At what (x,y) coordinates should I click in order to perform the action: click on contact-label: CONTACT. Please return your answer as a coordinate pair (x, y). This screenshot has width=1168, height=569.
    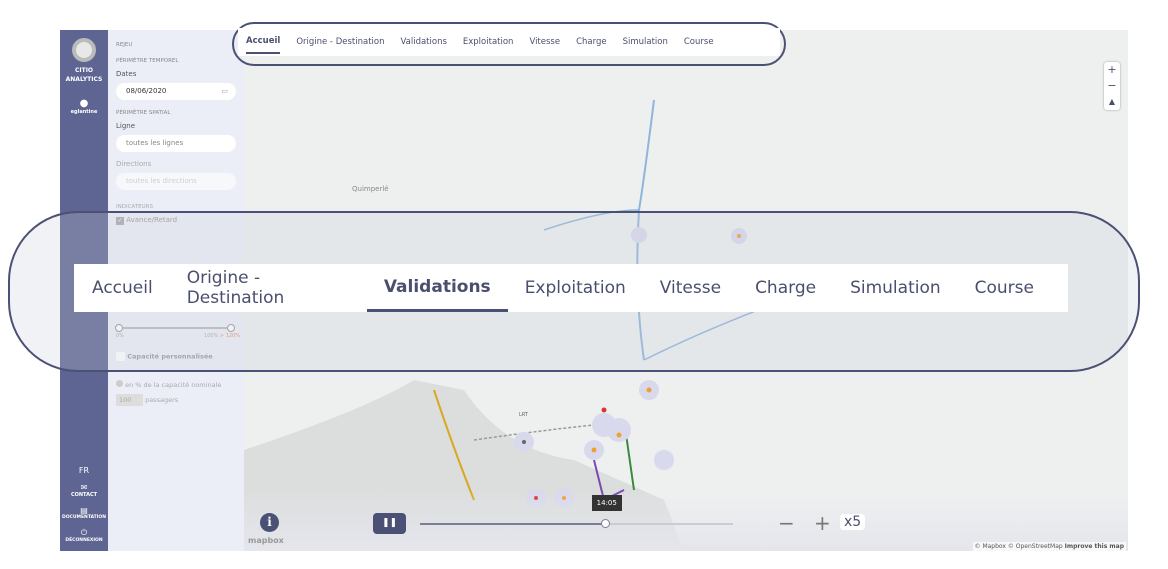
    Looking at the image, I should click on (84, 495).